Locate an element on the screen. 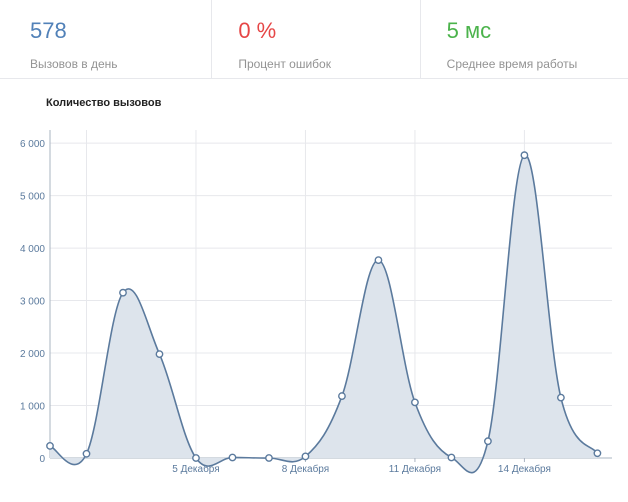 The image size is (628, 502). y-tick-label: 5 000 is located at coordinates (32, 197).